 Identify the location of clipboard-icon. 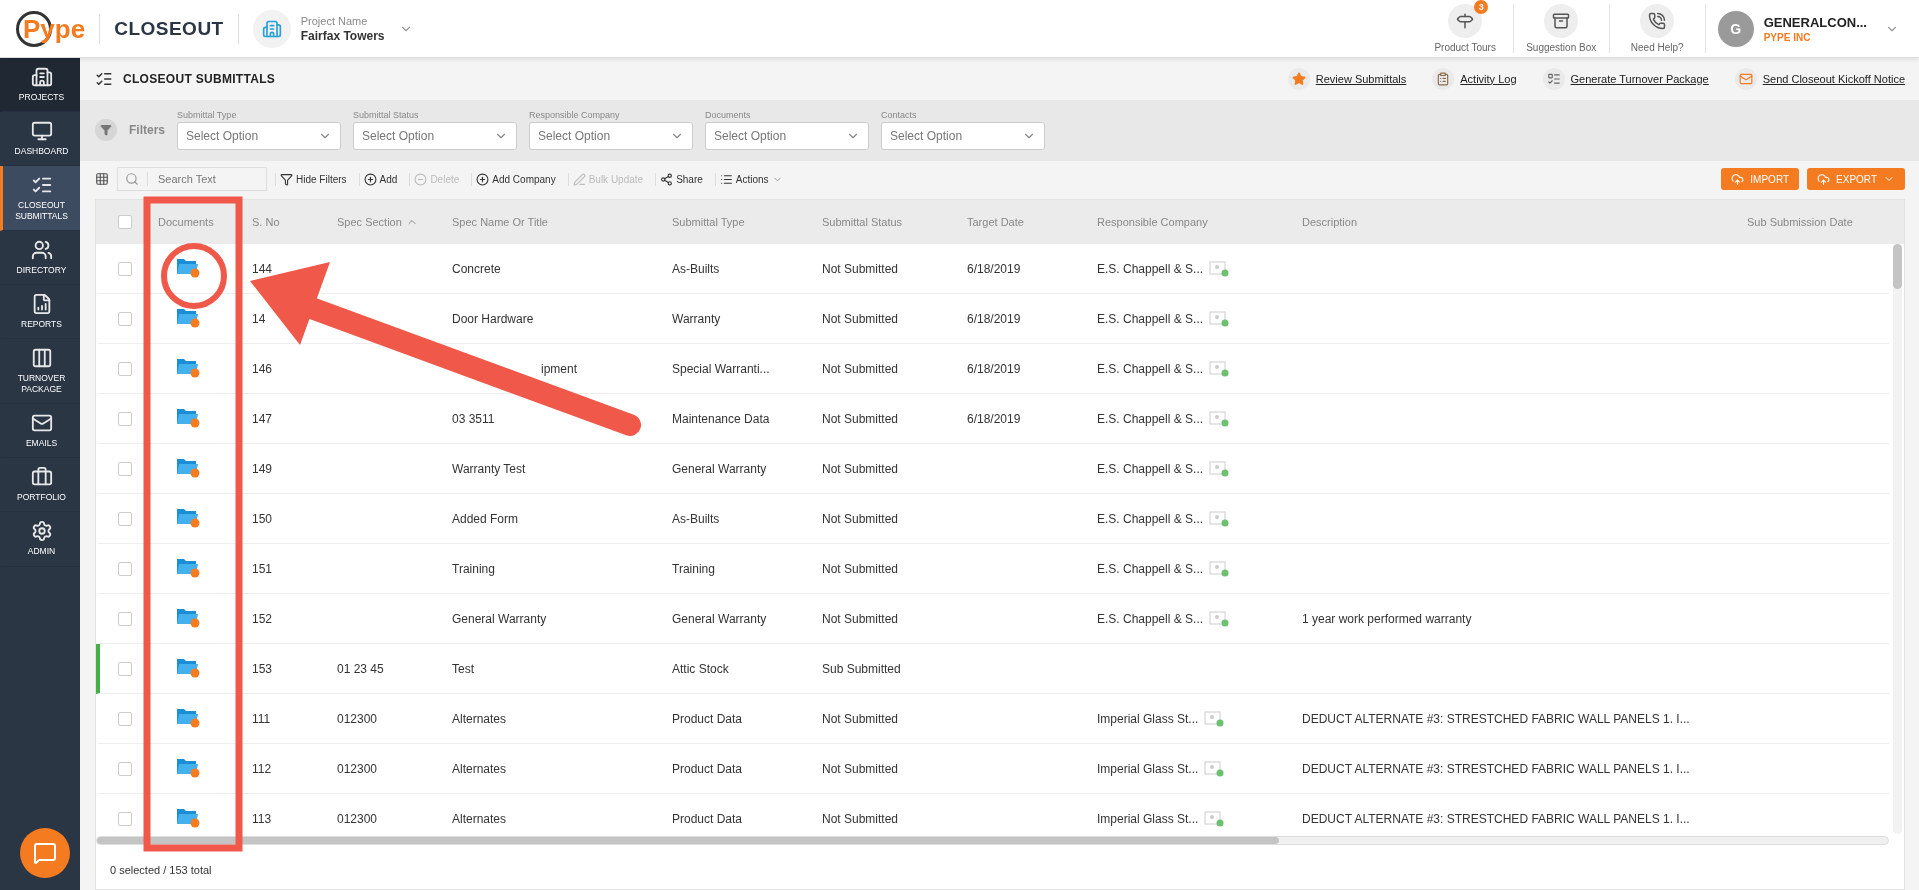
(1443, 78).